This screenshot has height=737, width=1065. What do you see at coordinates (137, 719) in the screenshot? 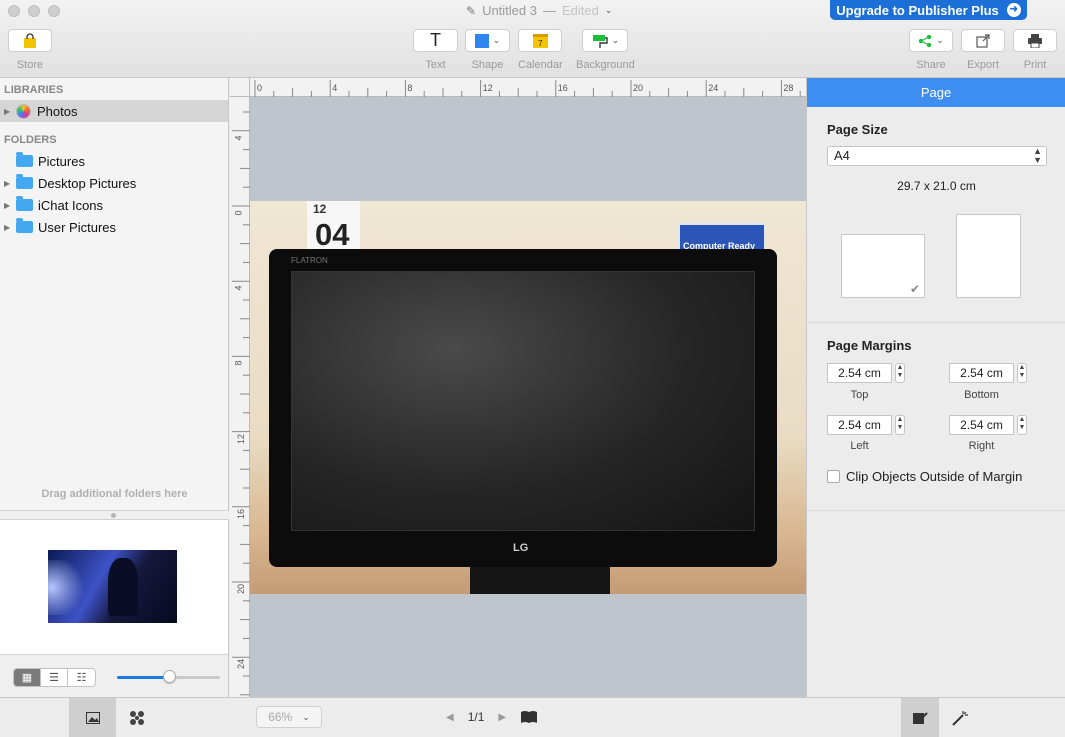
I see `shapes-library-icon` at bounding box center [137, 719].